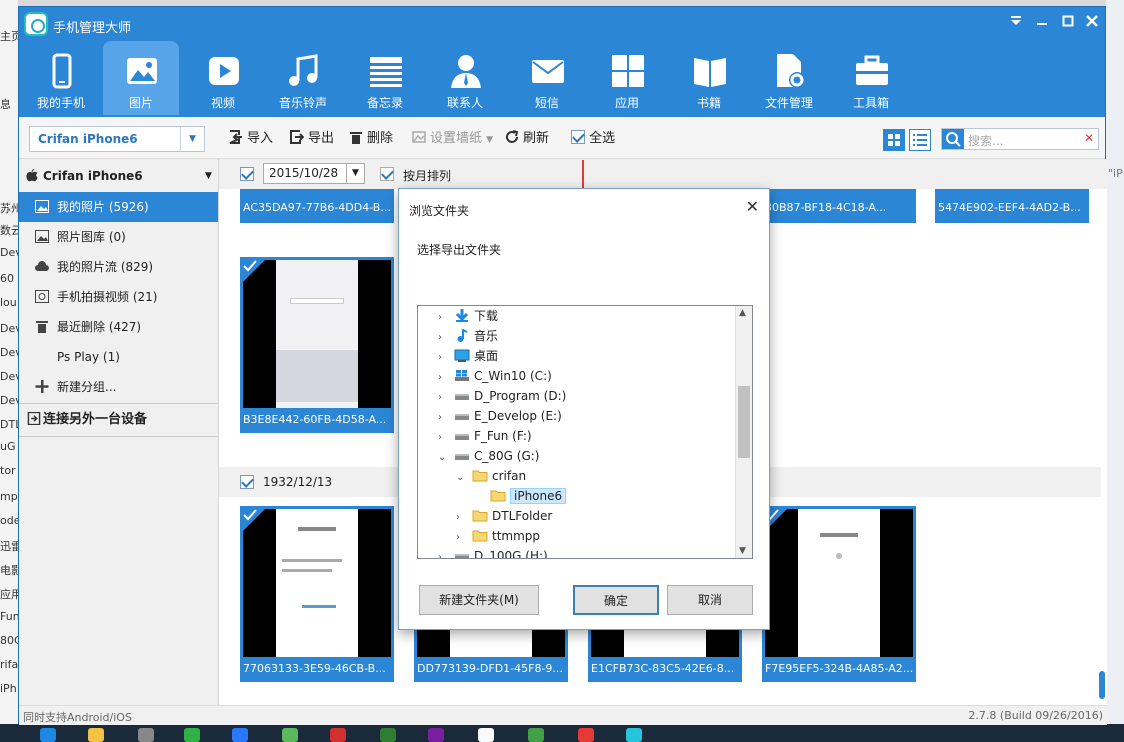  Describe the element at coordinates (498, 536) in the screenshot. I see `tree-item-ttmmpp: › ttmmpp` at that location.